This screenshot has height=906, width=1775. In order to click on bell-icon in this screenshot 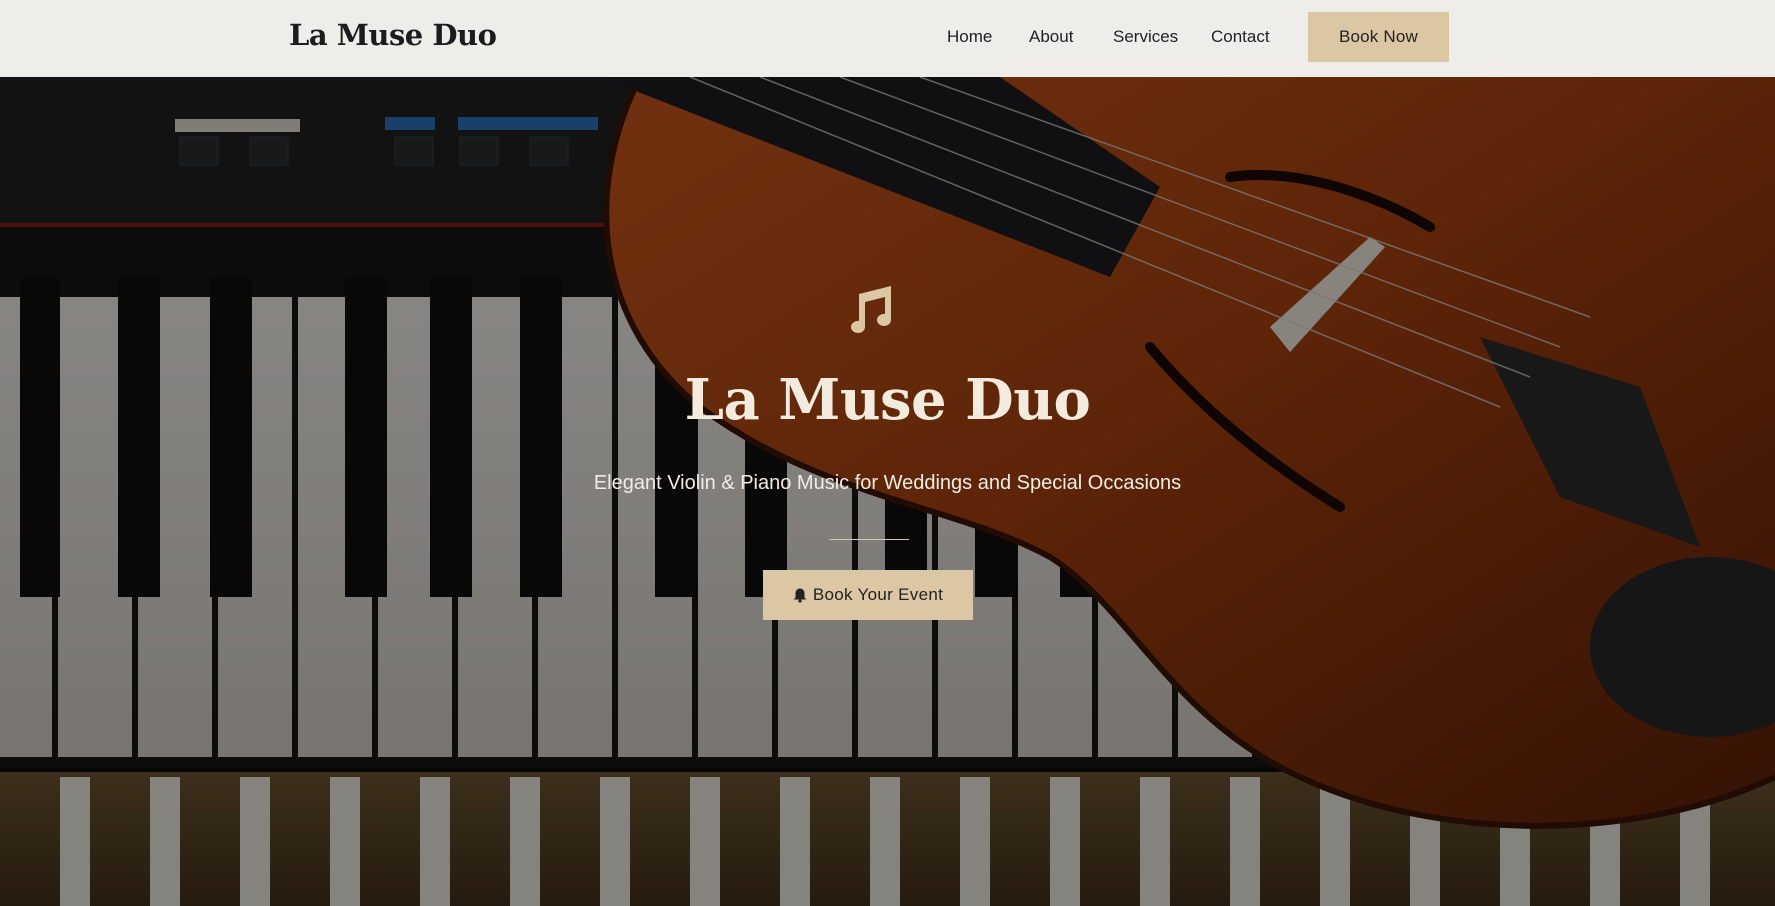, I will do `click(800, 595)`.